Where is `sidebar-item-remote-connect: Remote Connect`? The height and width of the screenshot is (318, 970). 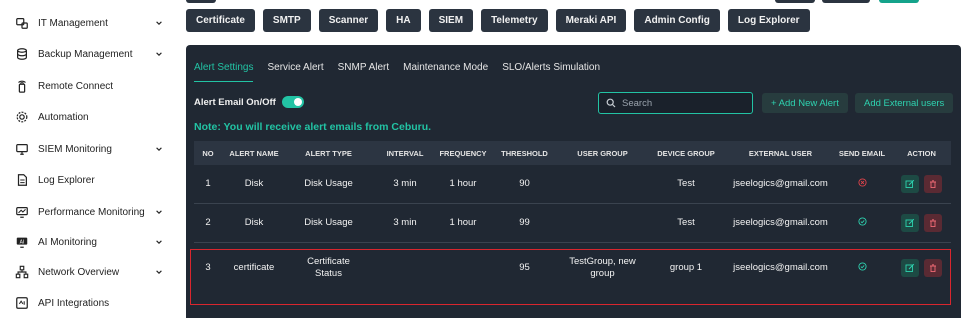 sidebar-item-remote-connect: Remote Connect is located at coordinates (89, 86).